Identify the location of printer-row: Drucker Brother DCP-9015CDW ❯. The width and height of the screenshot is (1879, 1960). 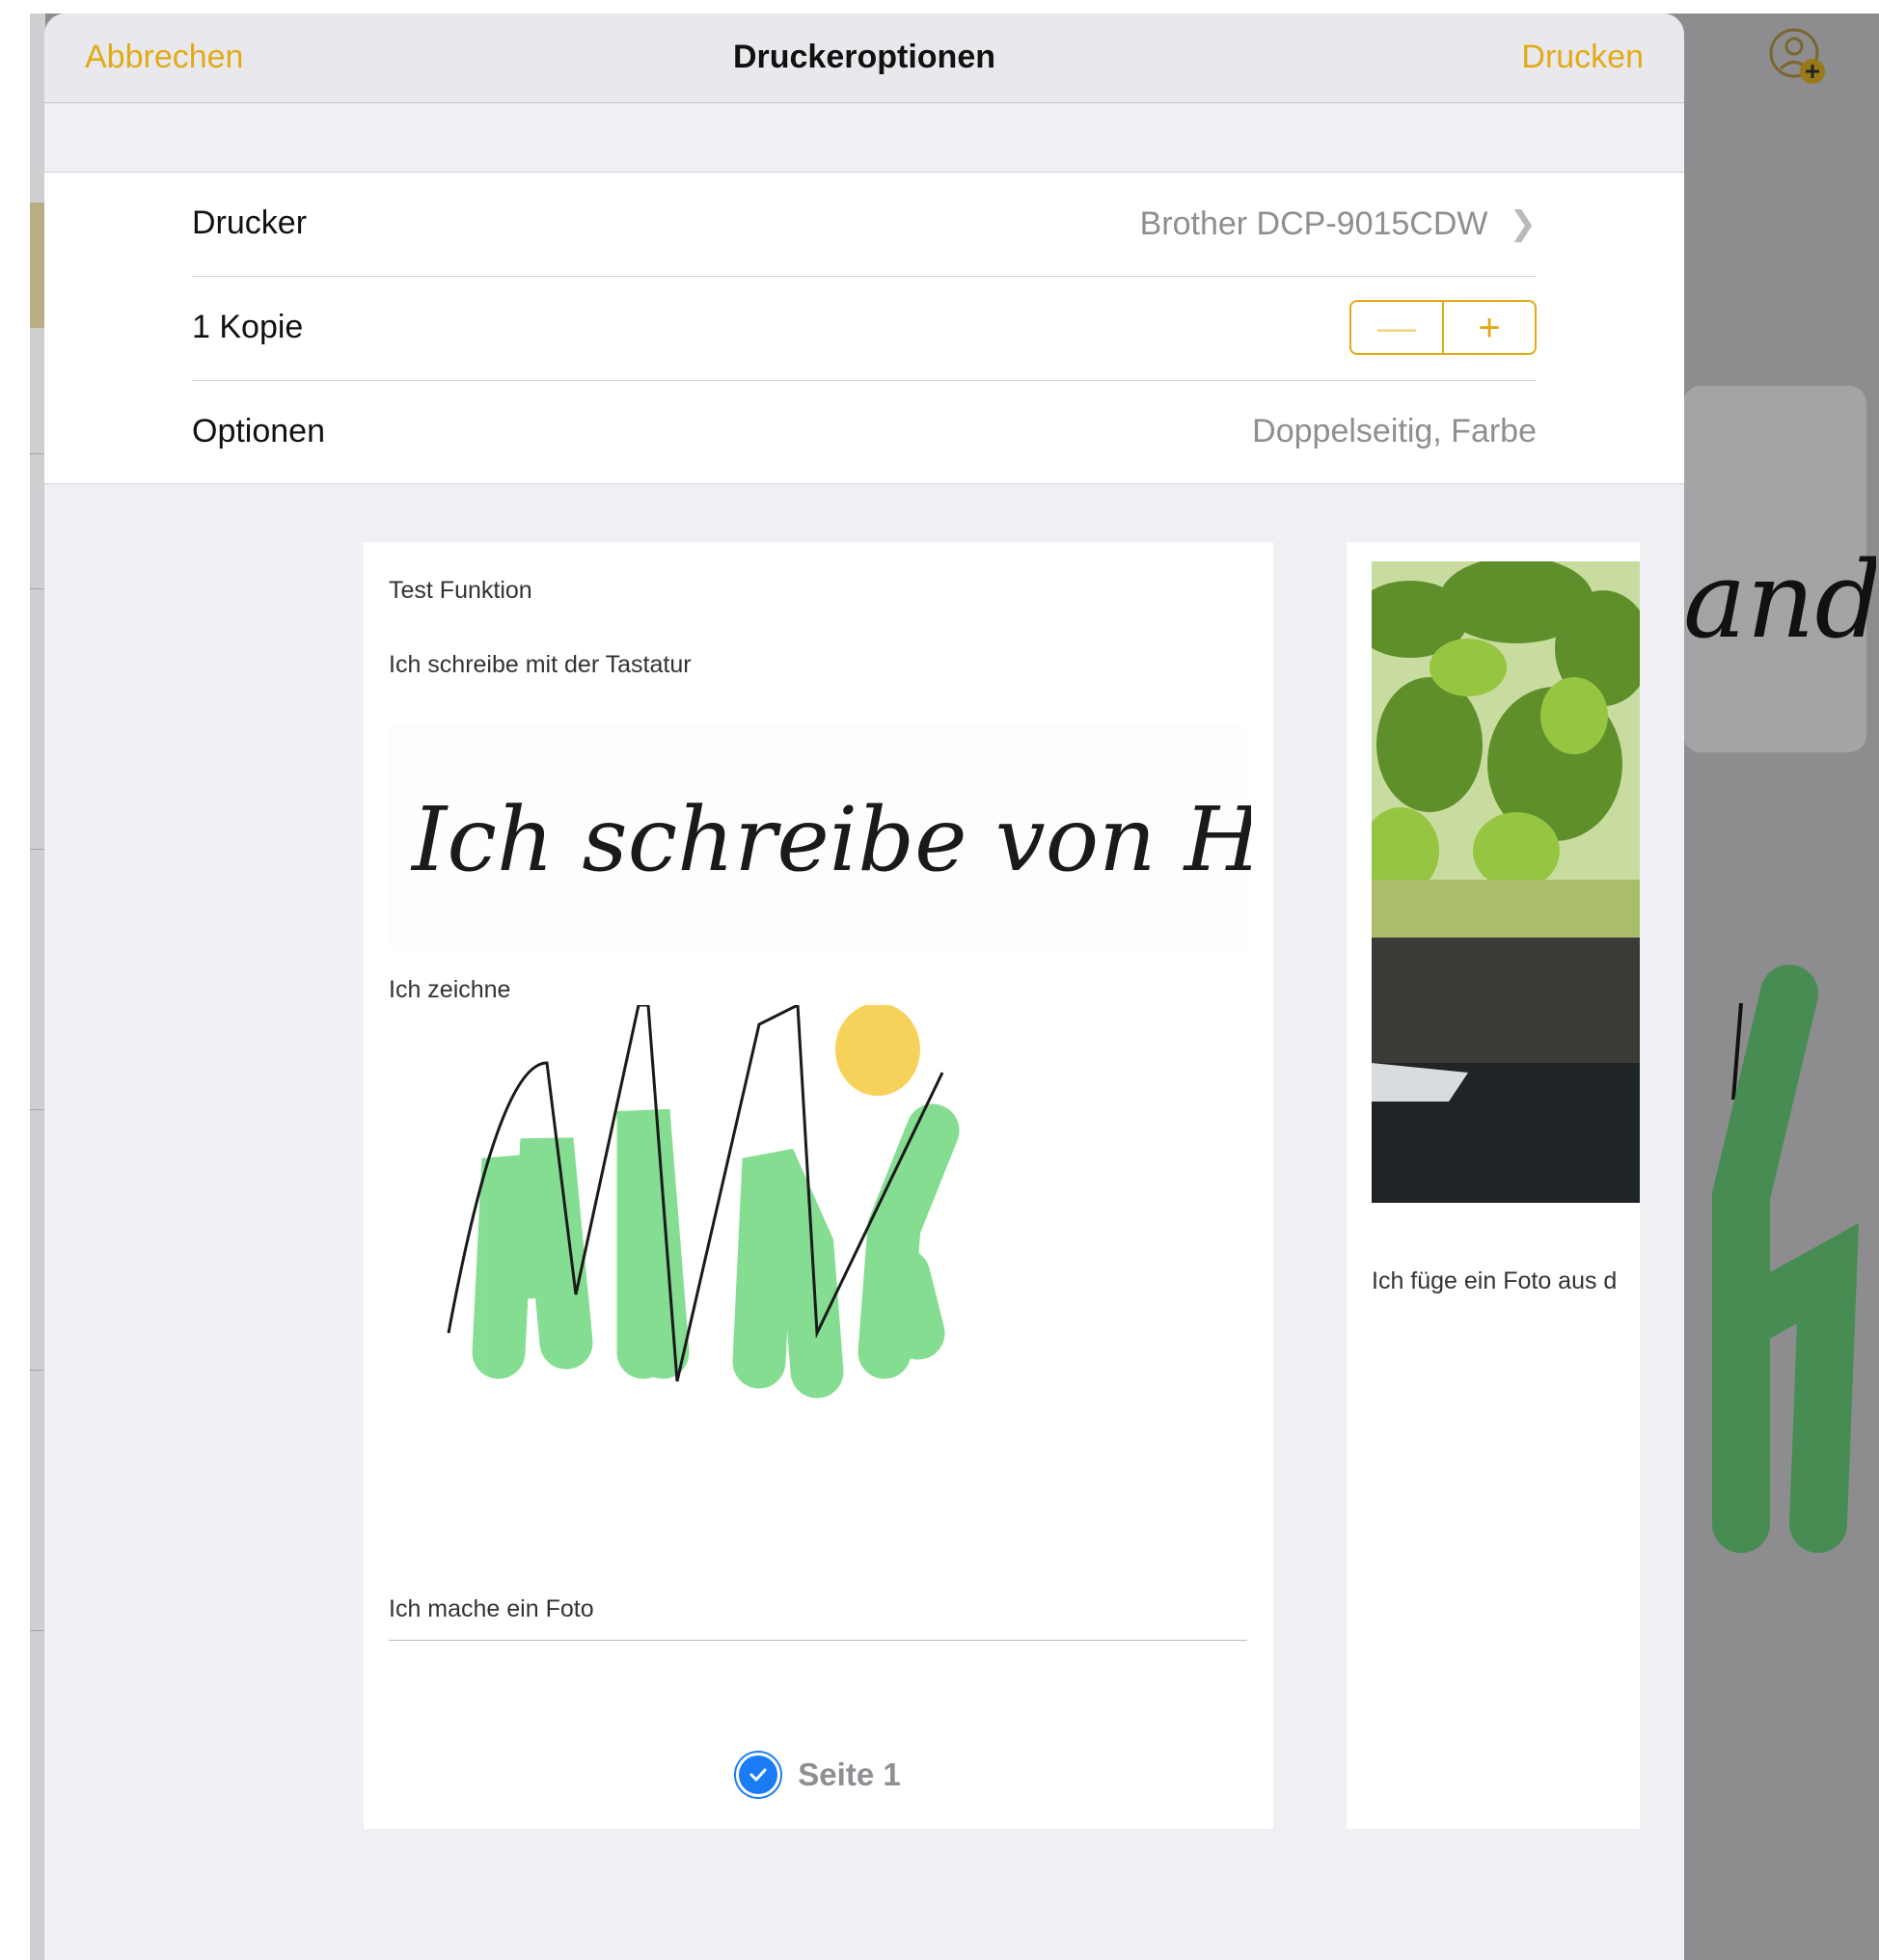
(865, 224).